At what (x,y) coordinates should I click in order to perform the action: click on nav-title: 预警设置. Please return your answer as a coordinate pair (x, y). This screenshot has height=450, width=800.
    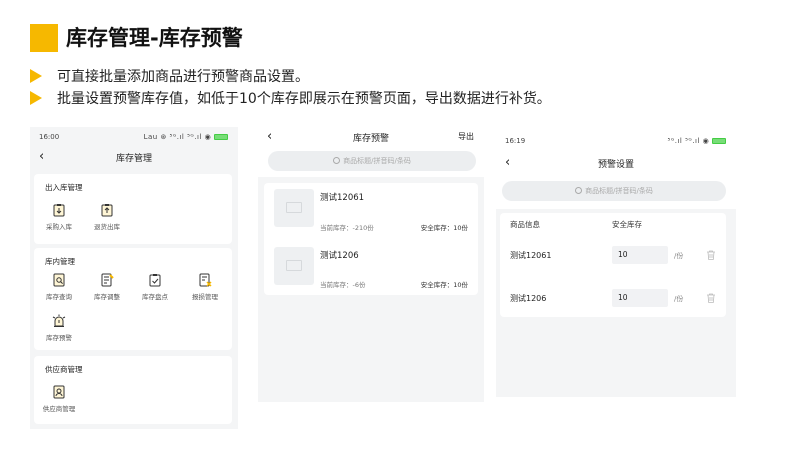
    Looking at the image, I should click on (615, 165).